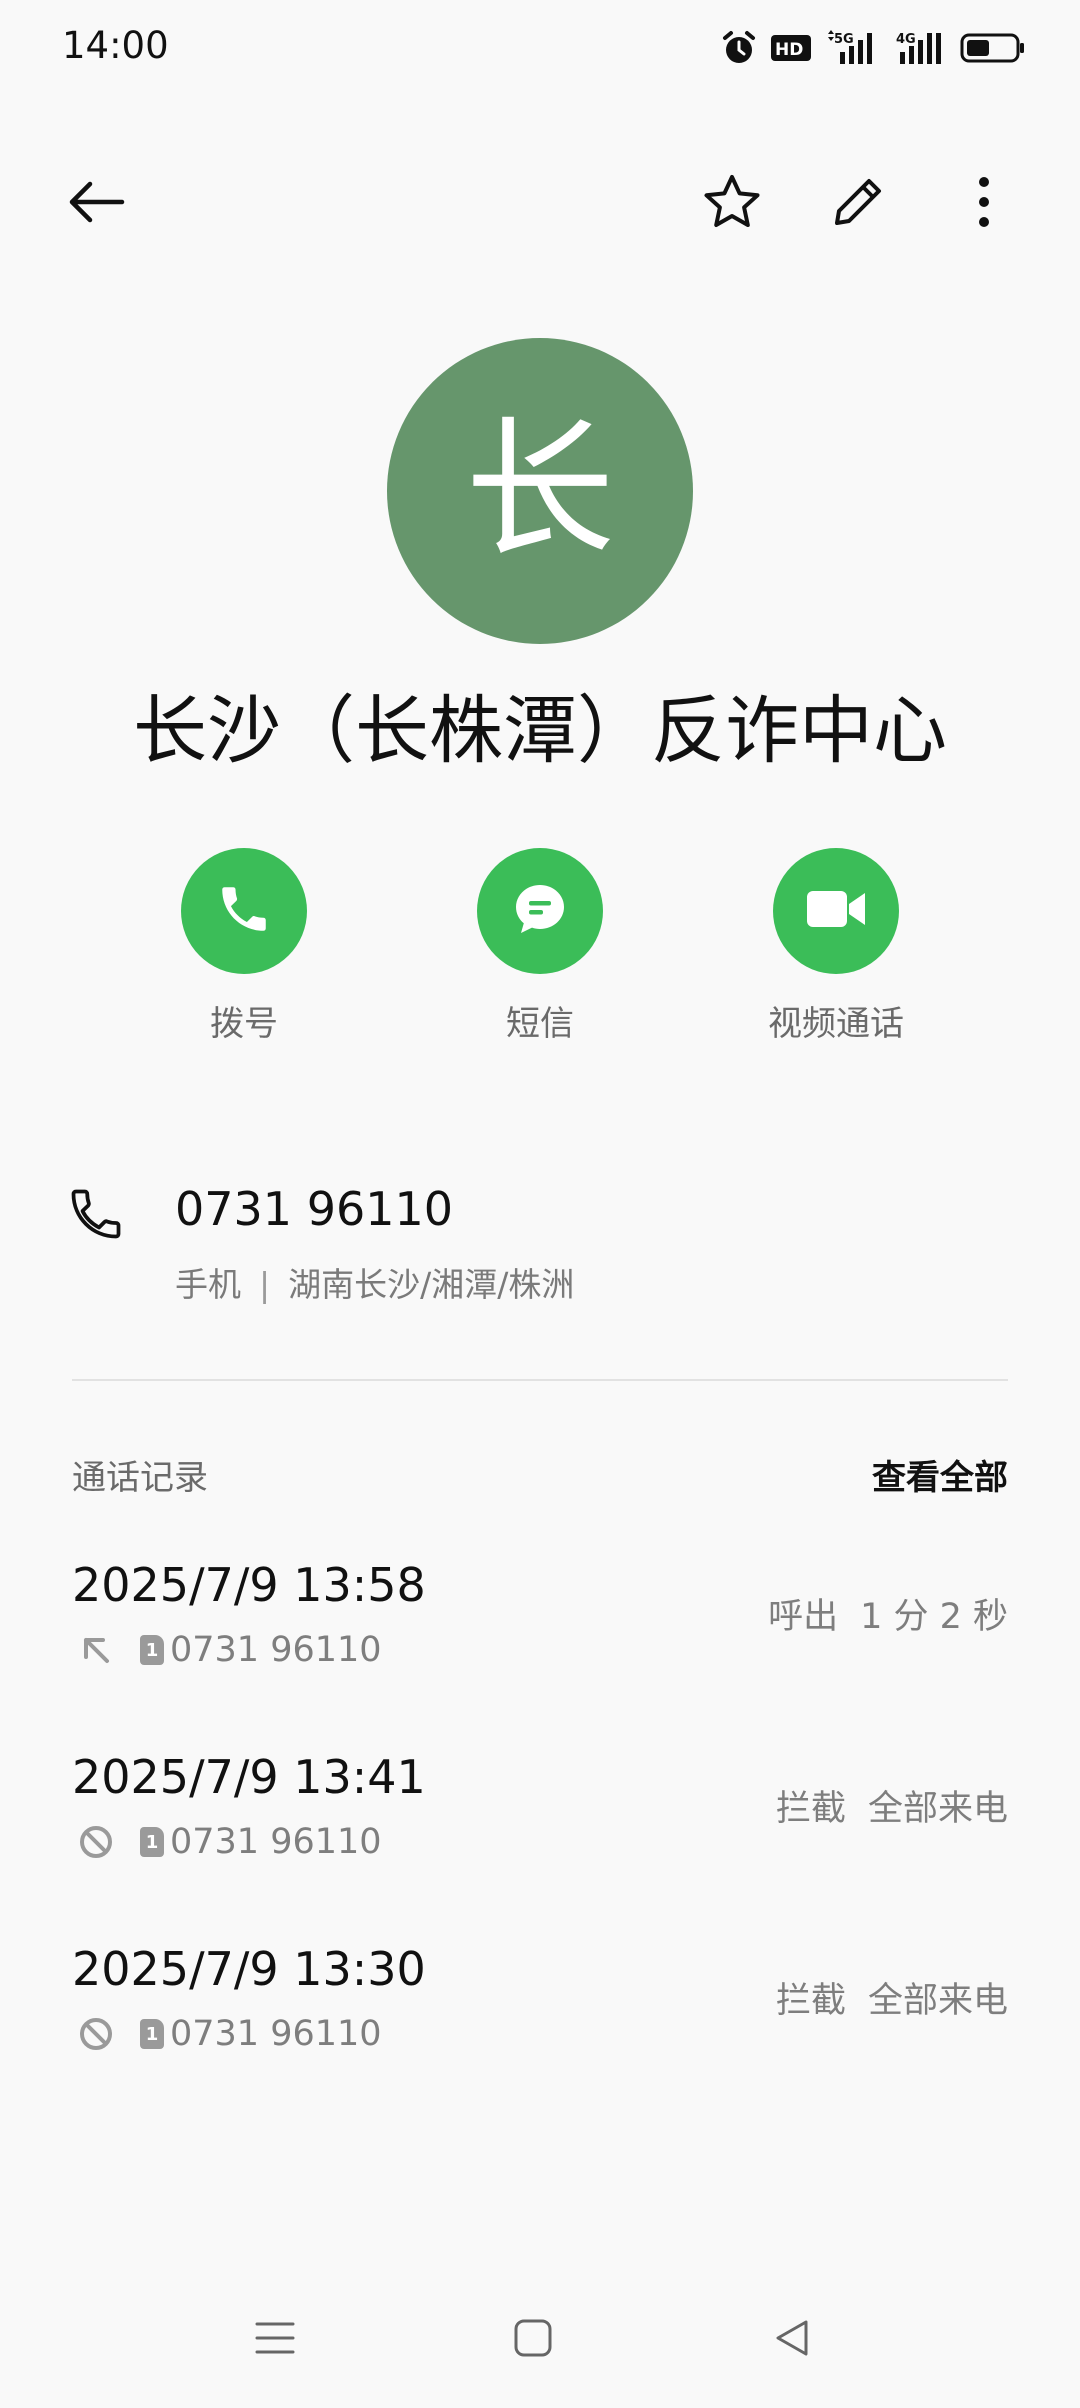 The image size is (1080, 2408). I want to click on divider, so click(540, 1380).